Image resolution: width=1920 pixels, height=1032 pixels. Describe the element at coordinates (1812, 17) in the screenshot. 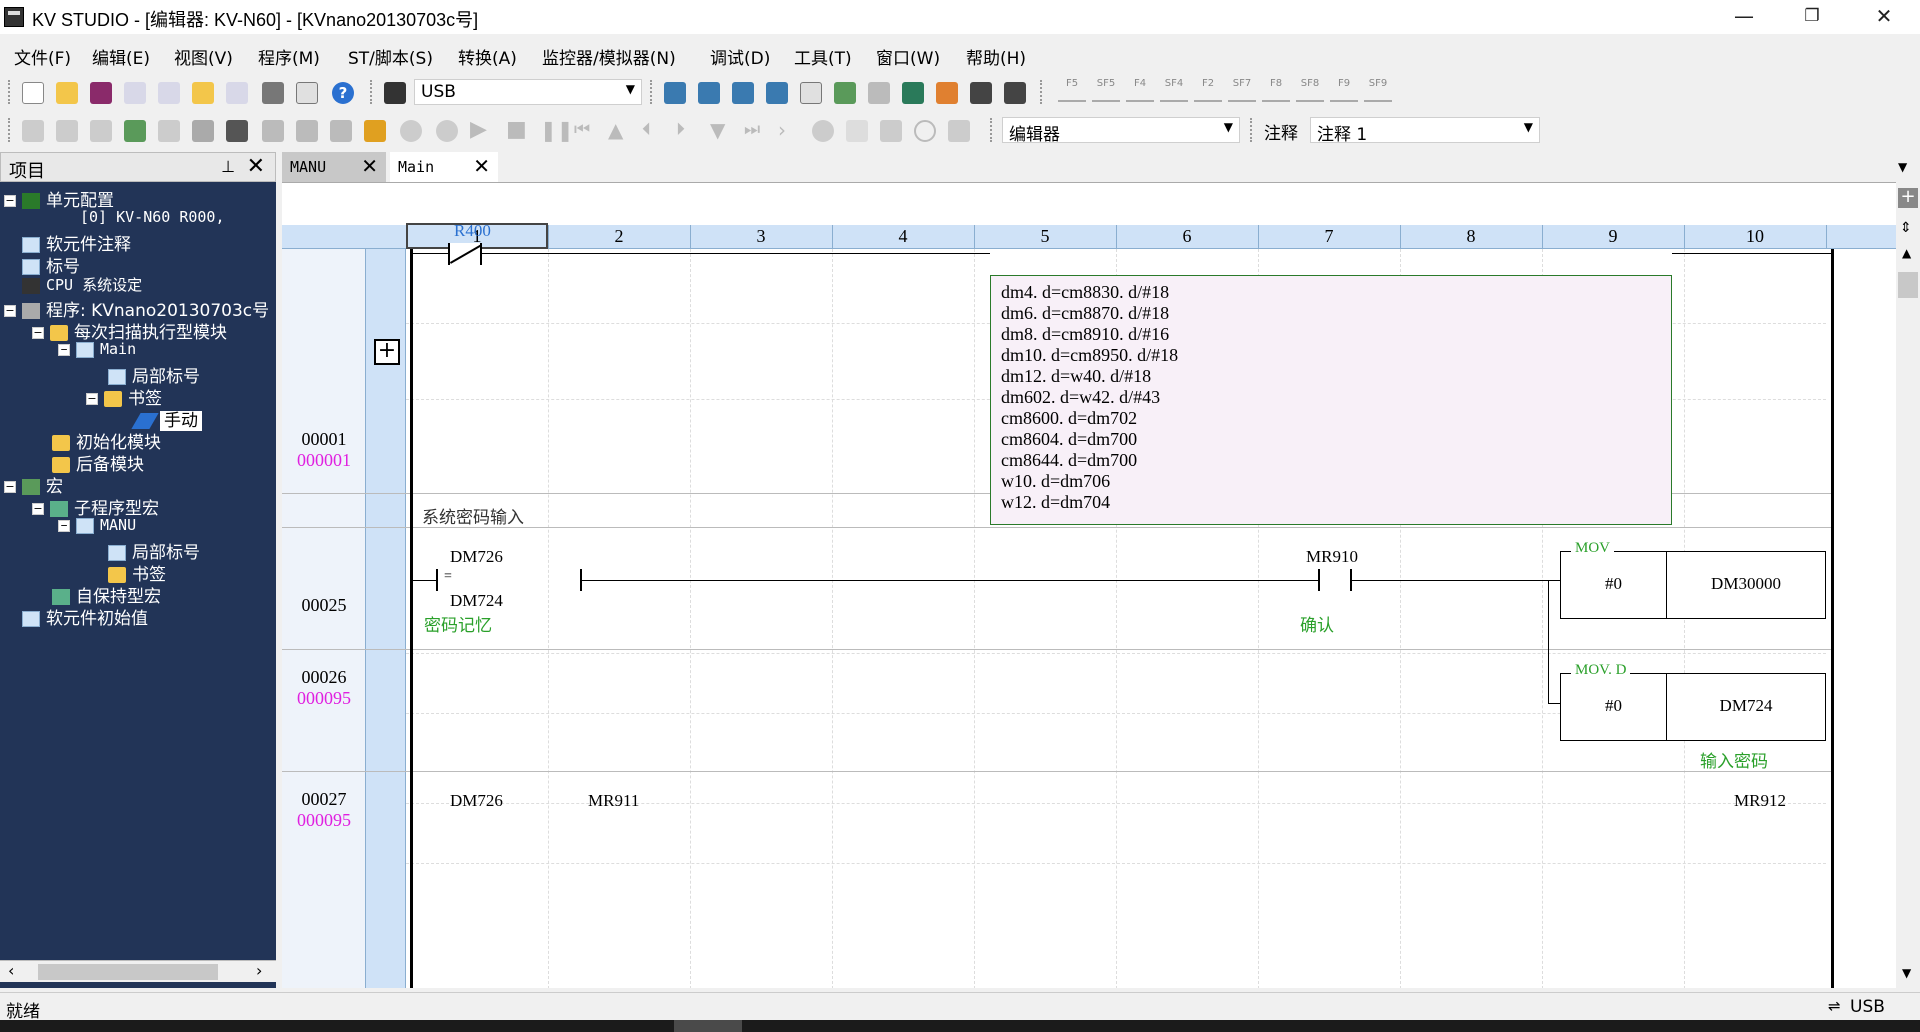

I see `restore-button: ❐` at that location.